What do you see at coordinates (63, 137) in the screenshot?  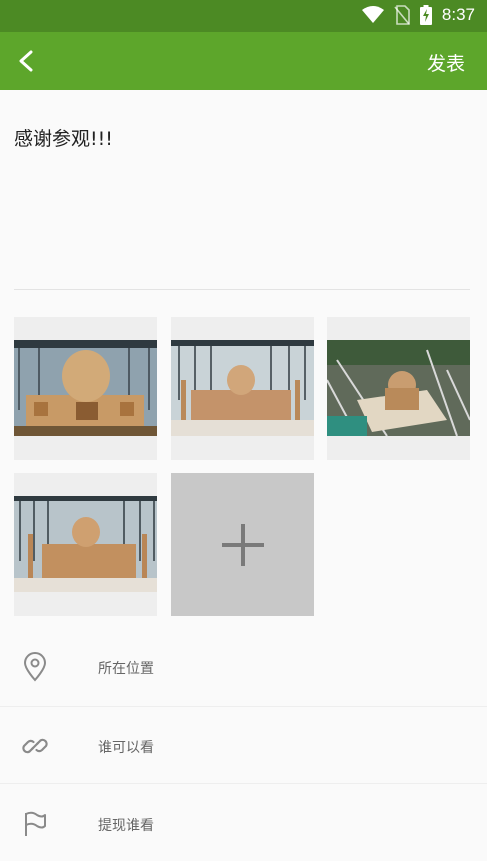 I see `post-text-input: 感谢参观!!!` at bounding box center [63, 137].